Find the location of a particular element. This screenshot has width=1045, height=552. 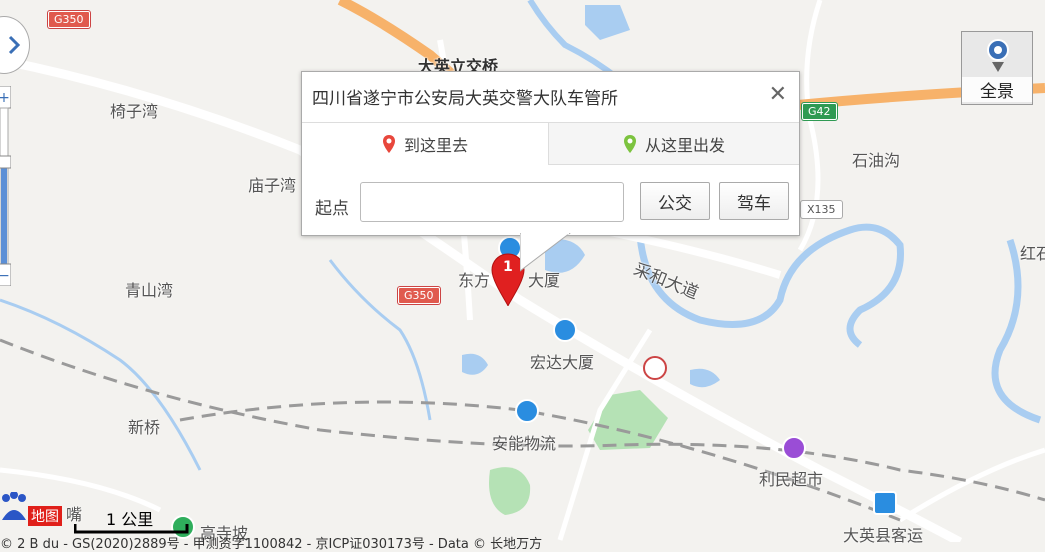

popup-pointer is located at coordinates (545, 252).